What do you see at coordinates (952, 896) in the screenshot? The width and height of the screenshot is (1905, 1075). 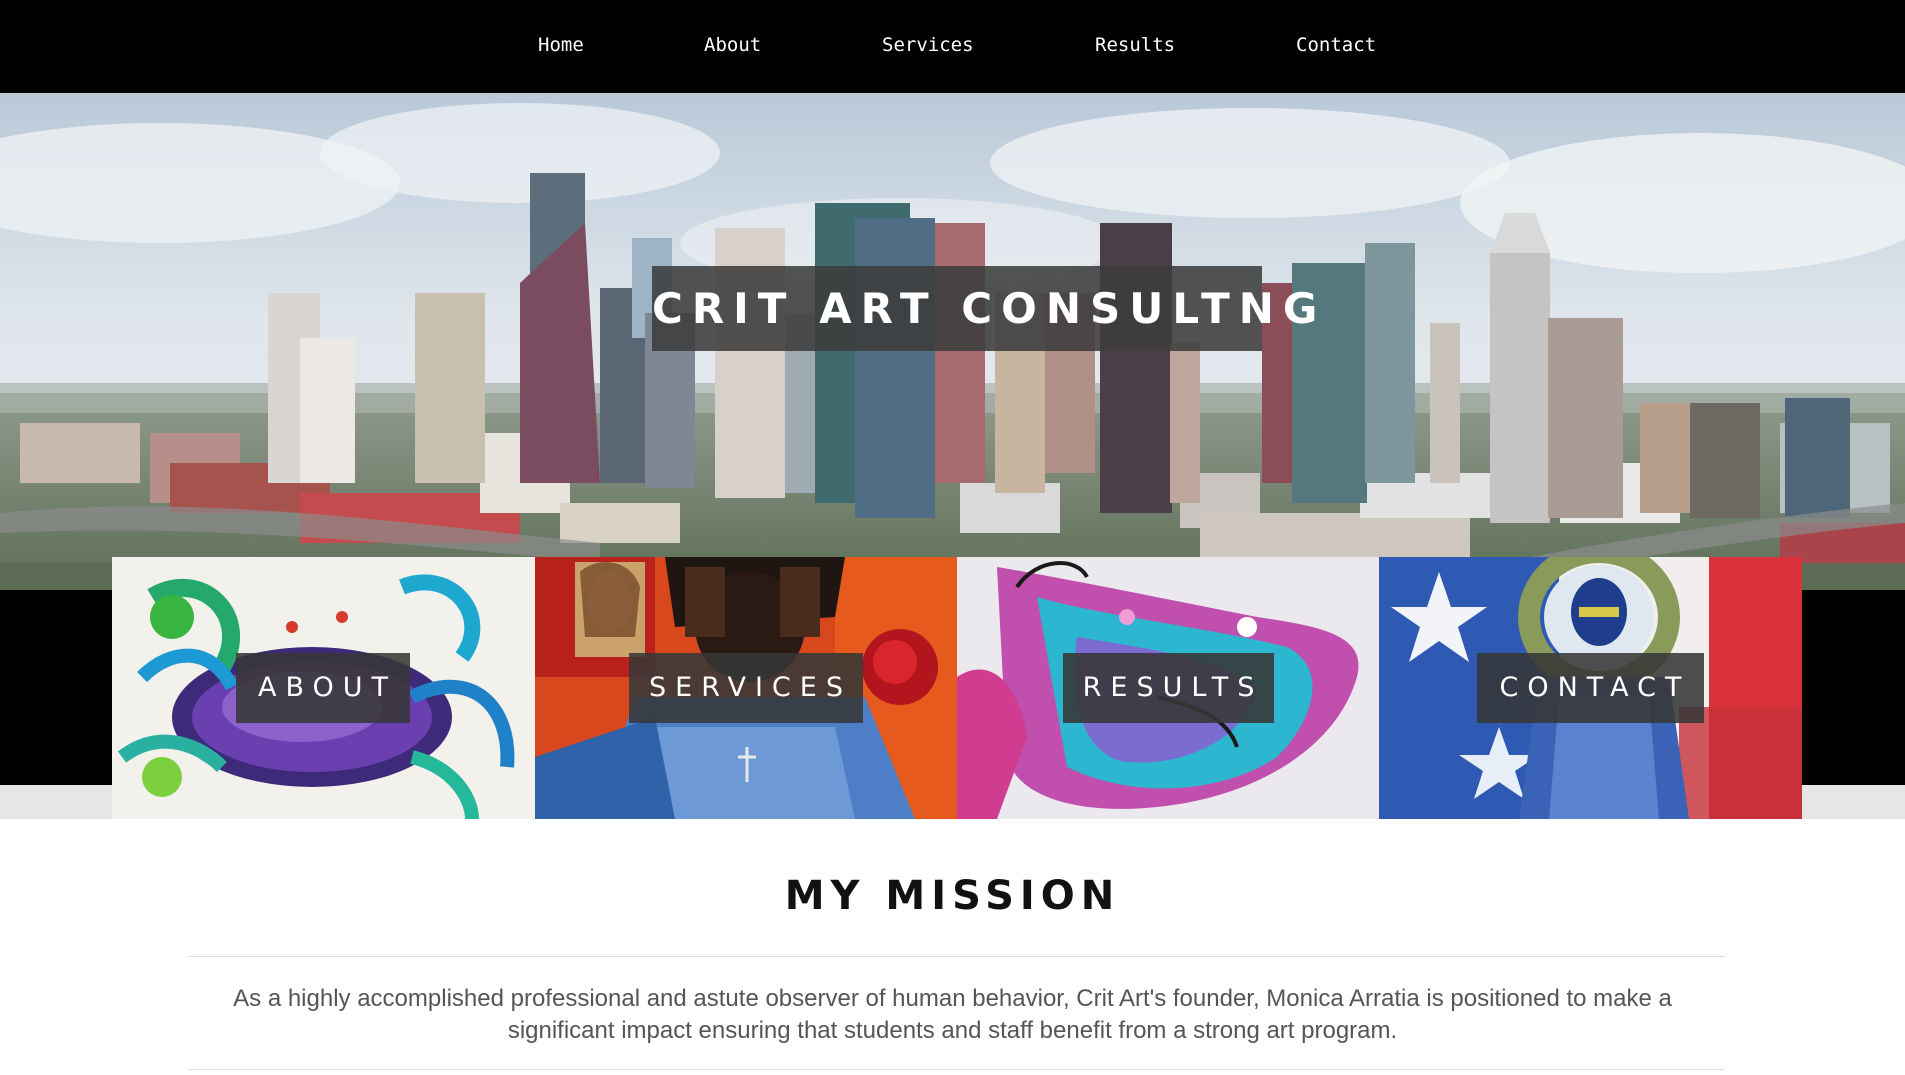 I see `mission-heading: MY MISSION` at bounding box center [952, 896].